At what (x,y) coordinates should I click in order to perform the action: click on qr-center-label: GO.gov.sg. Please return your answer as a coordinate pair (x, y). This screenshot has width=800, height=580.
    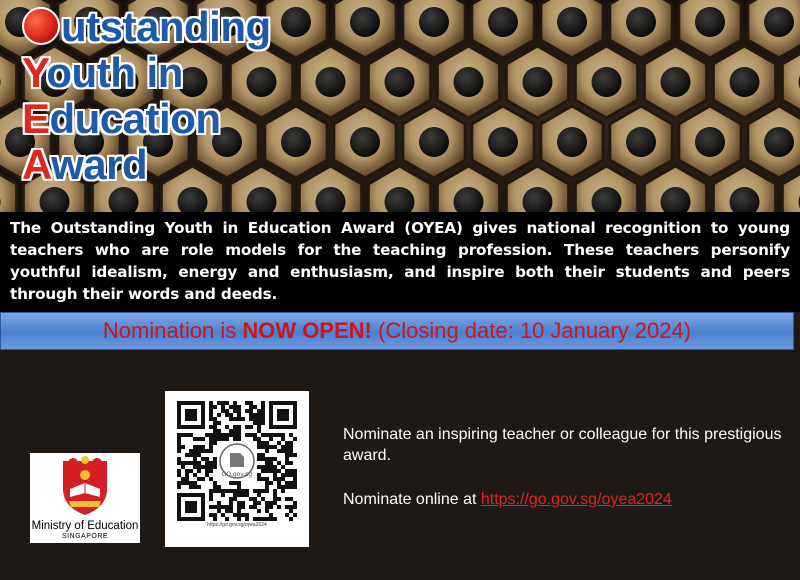
    Looking at the image, I should click on (237, 474).